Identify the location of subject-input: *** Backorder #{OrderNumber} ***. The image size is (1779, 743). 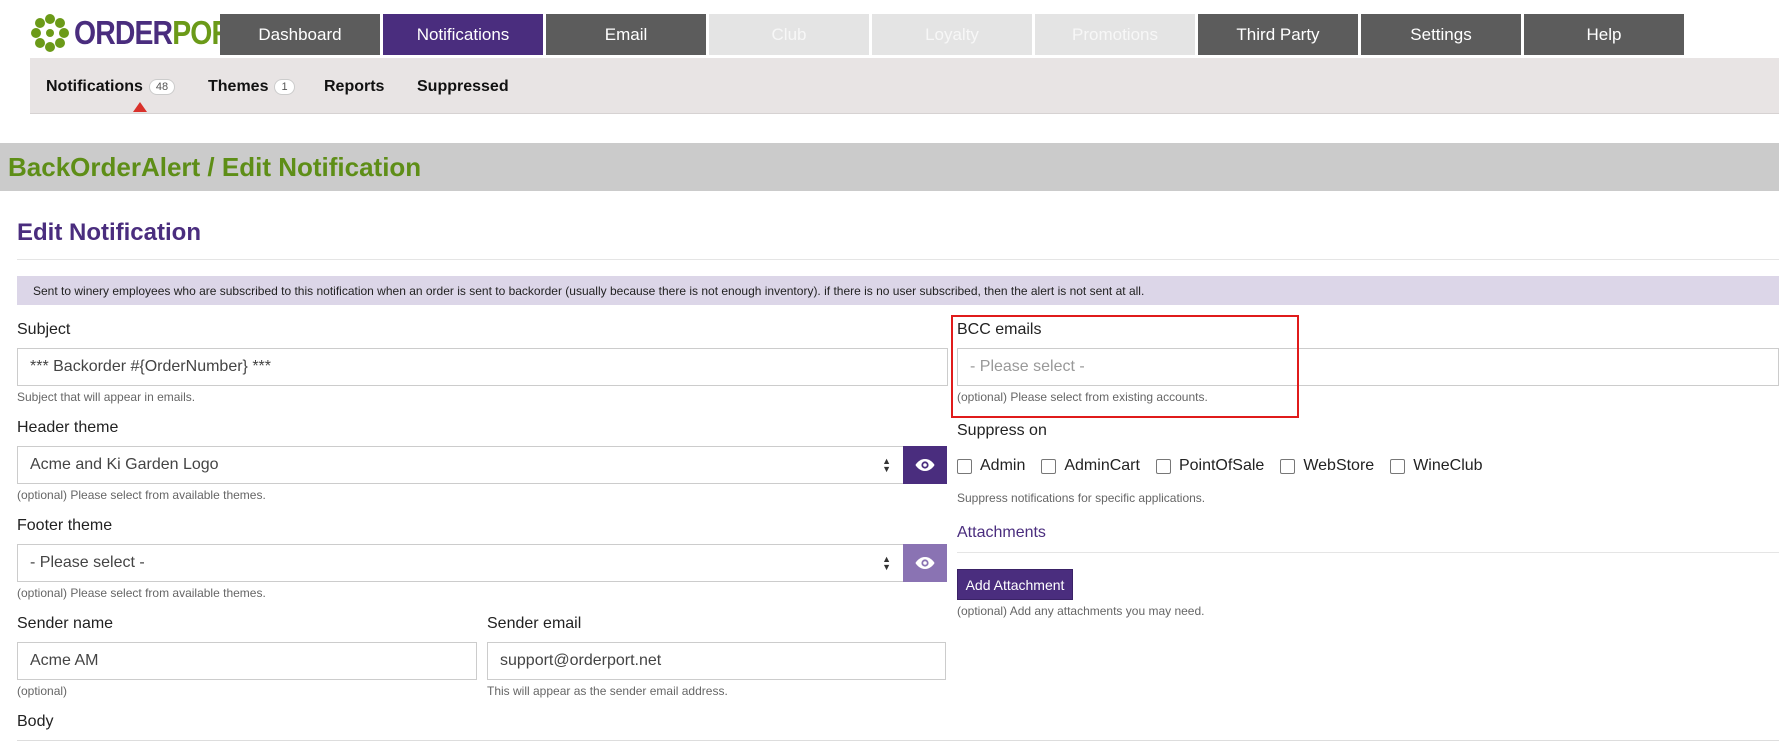
(482, 367).